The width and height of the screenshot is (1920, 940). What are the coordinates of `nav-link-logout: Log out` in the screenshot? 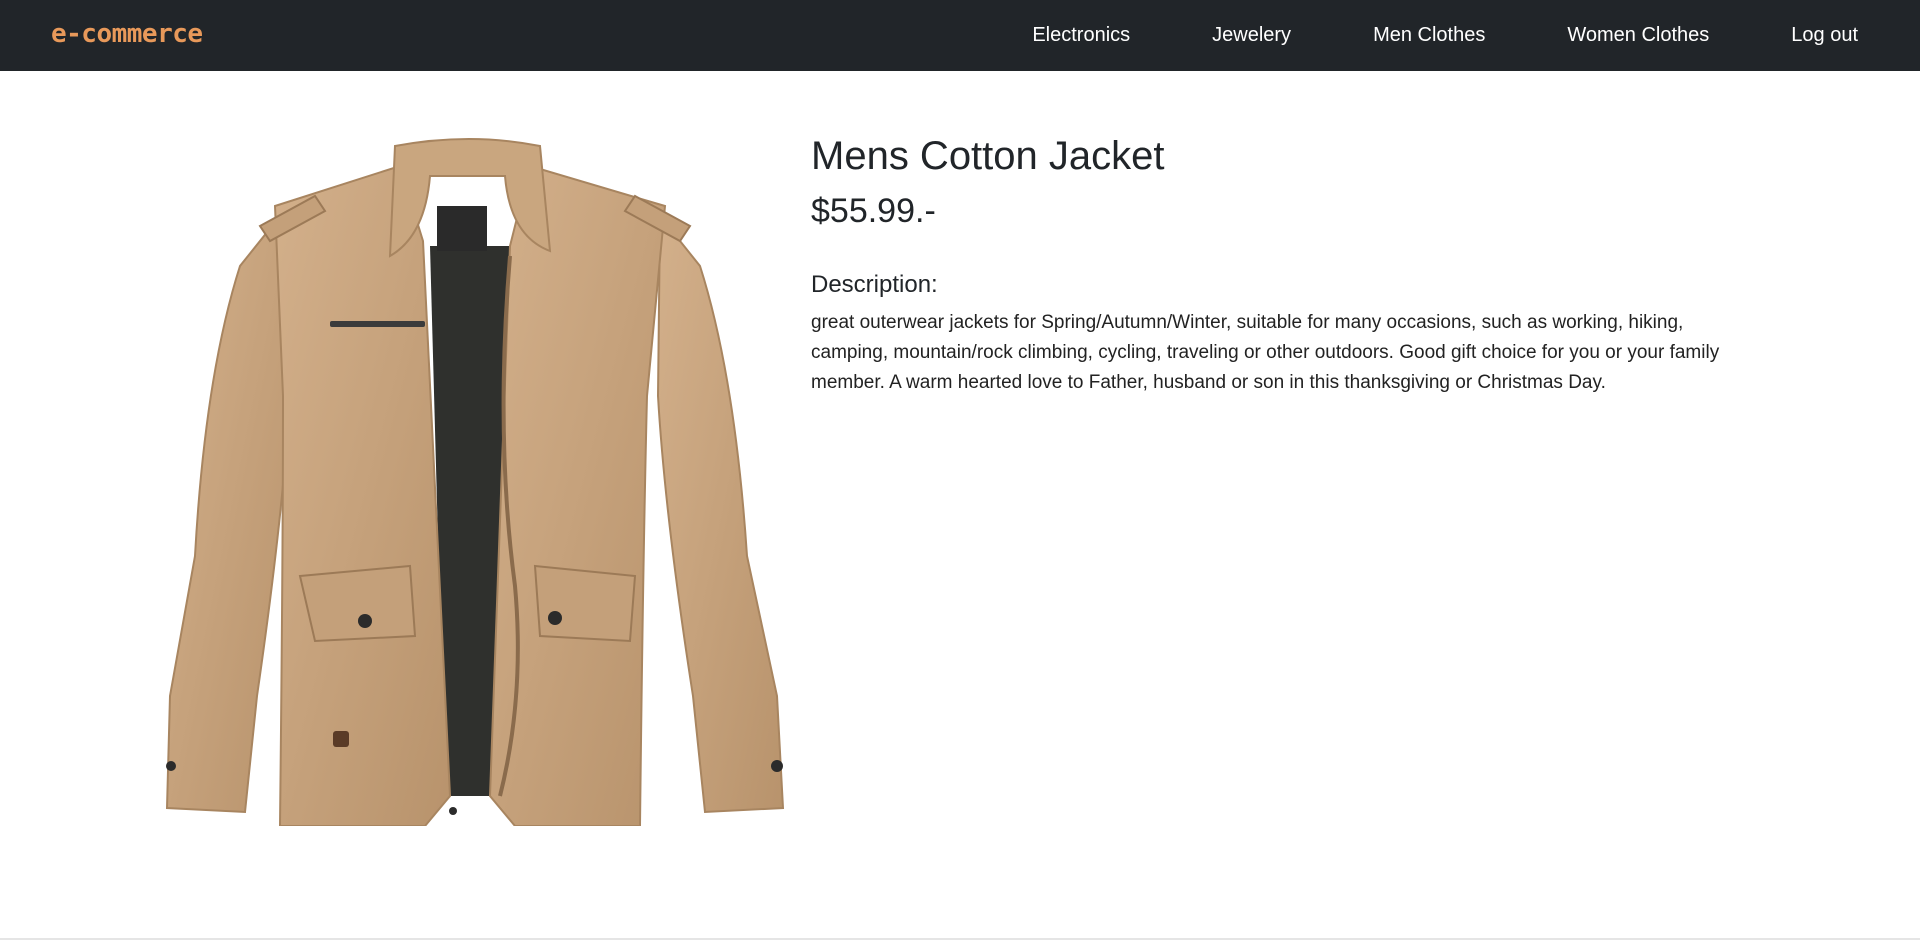 It's located at (1824, 35).